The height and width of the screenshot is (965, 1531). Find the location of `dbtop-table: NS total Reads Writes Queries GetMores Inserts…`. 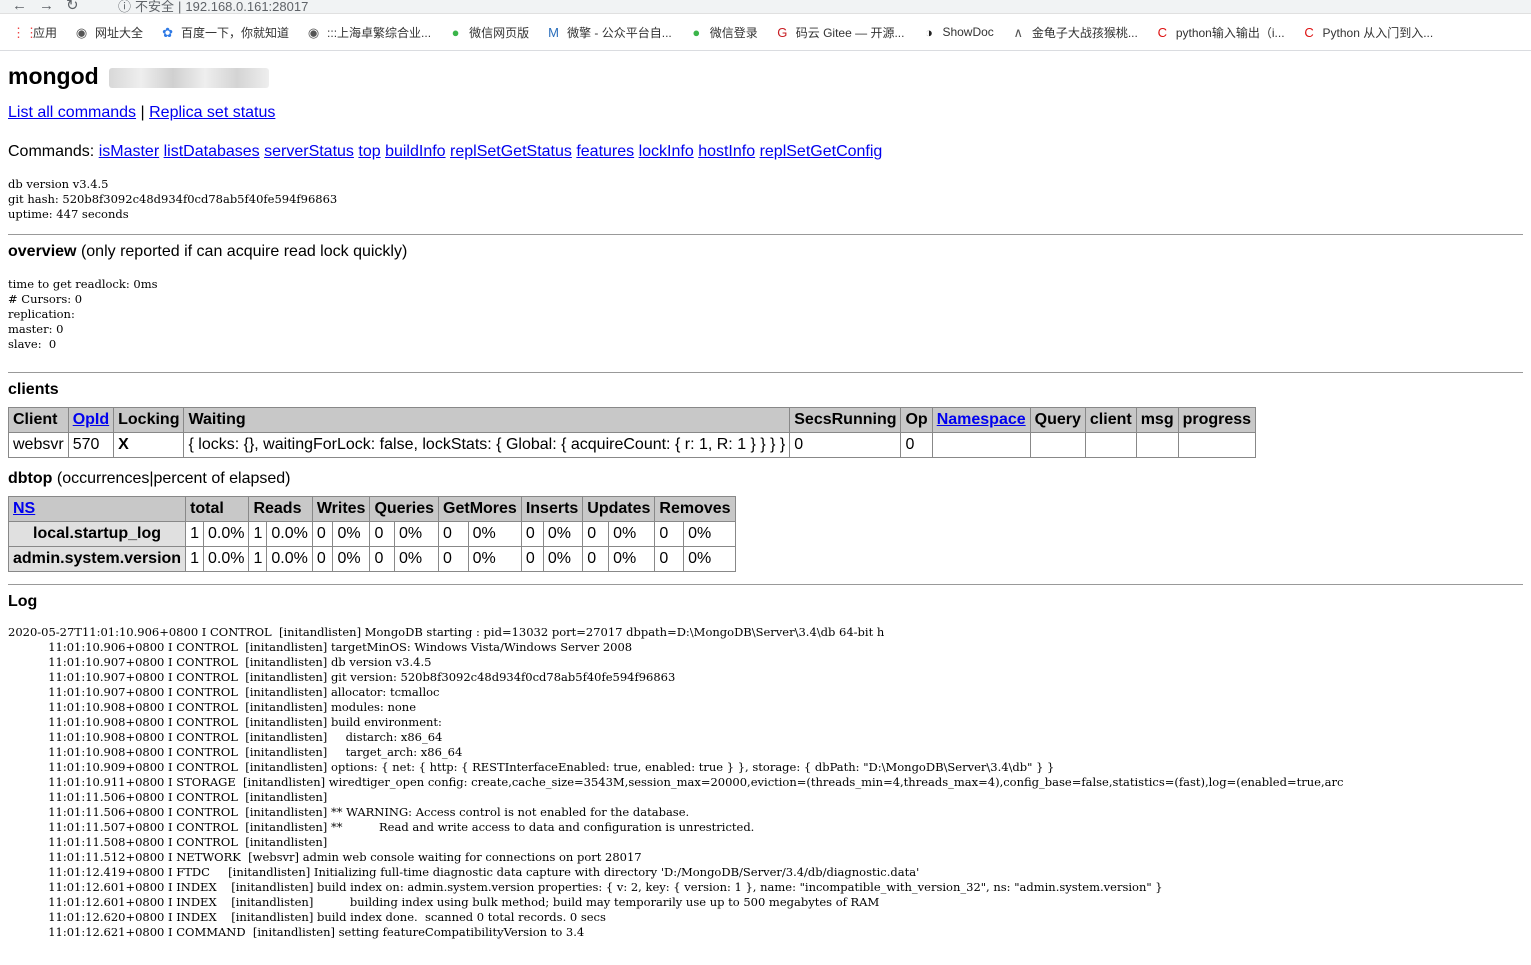

dbtop-table: NS total Reads Writes Queries GetMores Inserts… is located at coordinates (371, 534).